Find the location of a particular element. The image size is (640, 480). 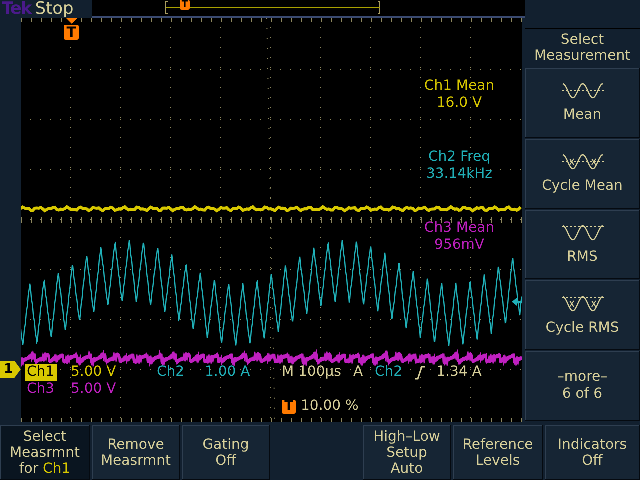

measurement-readout: Ch2 Freq 33.14kHz is located at coordinates (459, 166).